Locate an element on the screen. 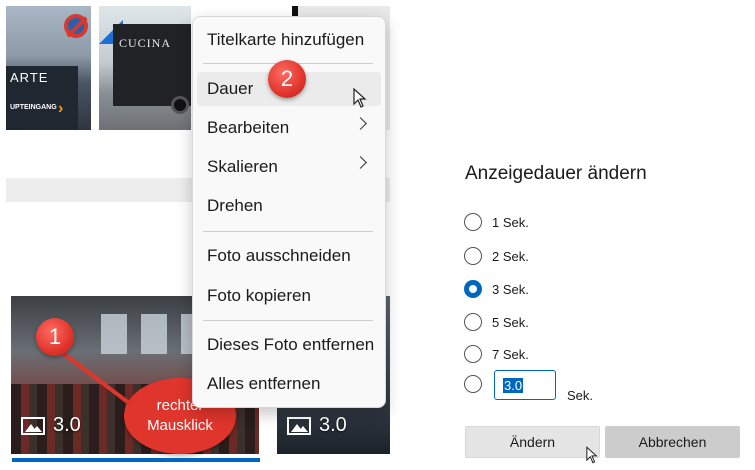 The width and height of the screenshot is (755, 470). menu-item-resize: Skalieren is located at coordinates (289, 167).